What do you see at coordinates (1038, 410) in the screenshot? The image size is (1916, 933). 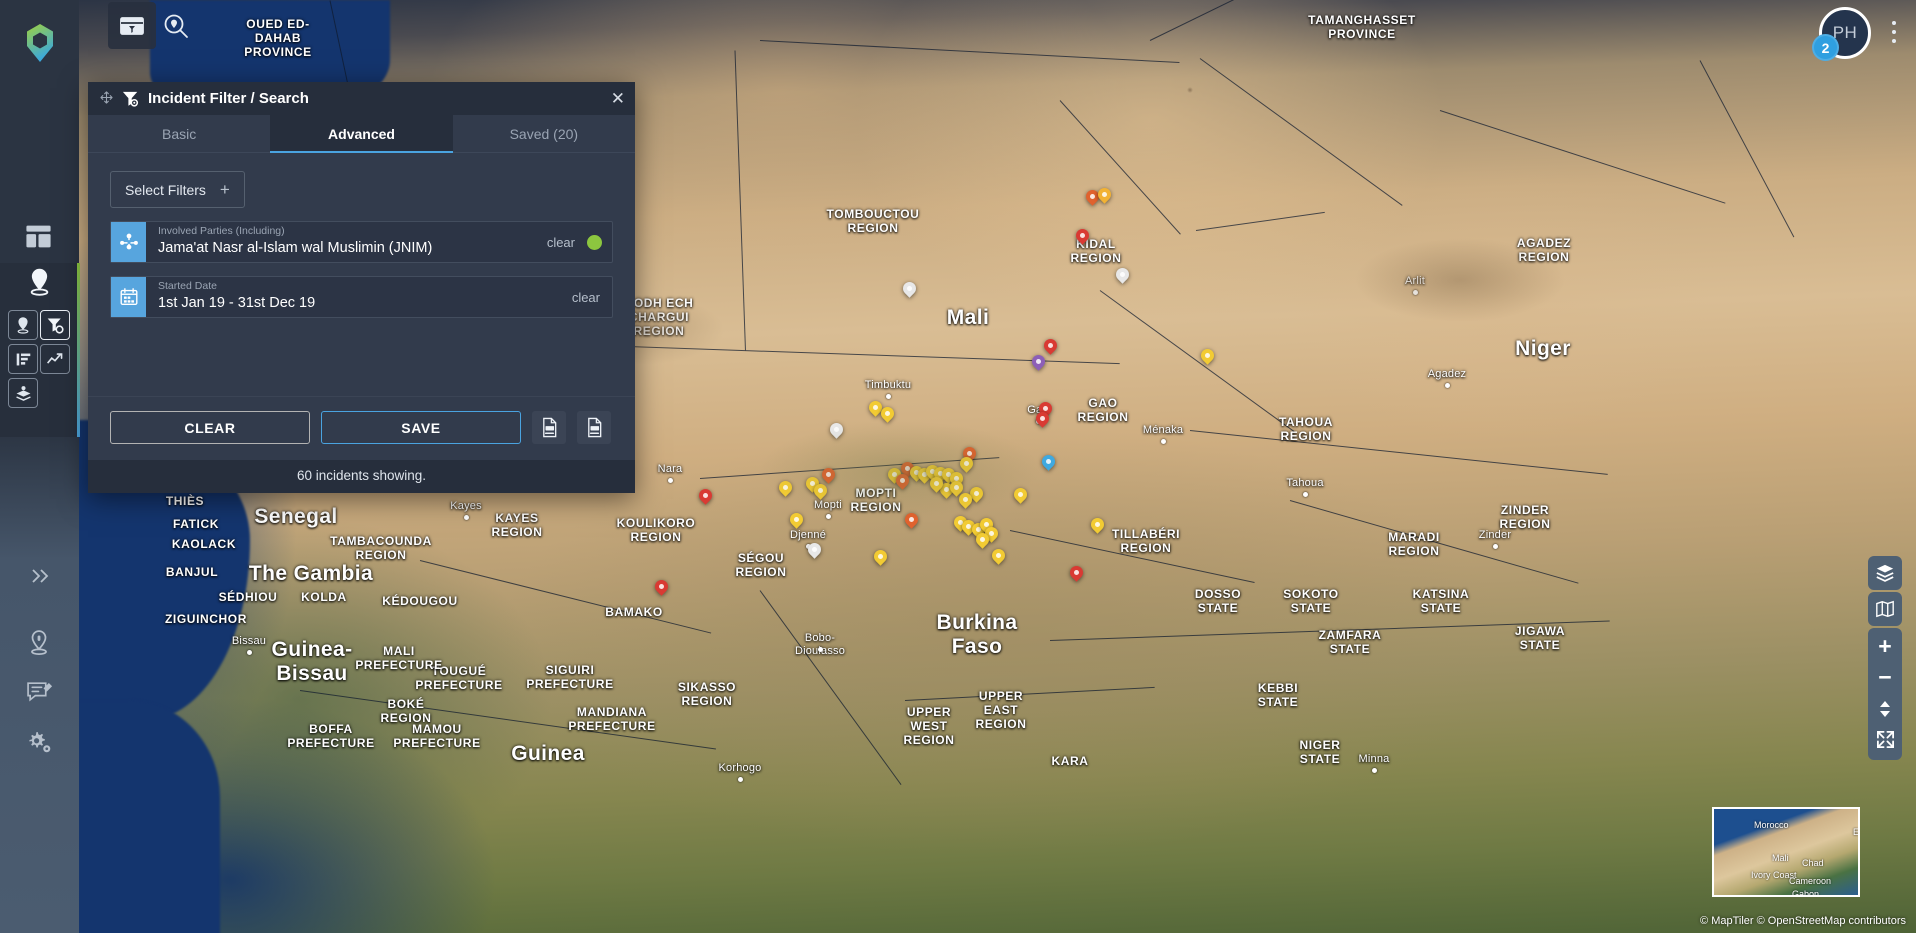 I see `map-label: Gao` at bounding box center [1038, 410].